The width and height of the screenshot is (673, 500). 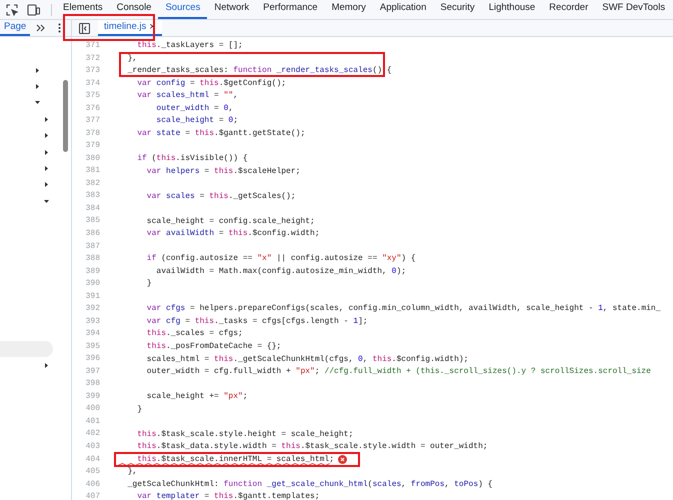 What do you see at coordinates (92, 184) in the screenshot?
I see `line-number: 382` at bounding box center [92, 184].